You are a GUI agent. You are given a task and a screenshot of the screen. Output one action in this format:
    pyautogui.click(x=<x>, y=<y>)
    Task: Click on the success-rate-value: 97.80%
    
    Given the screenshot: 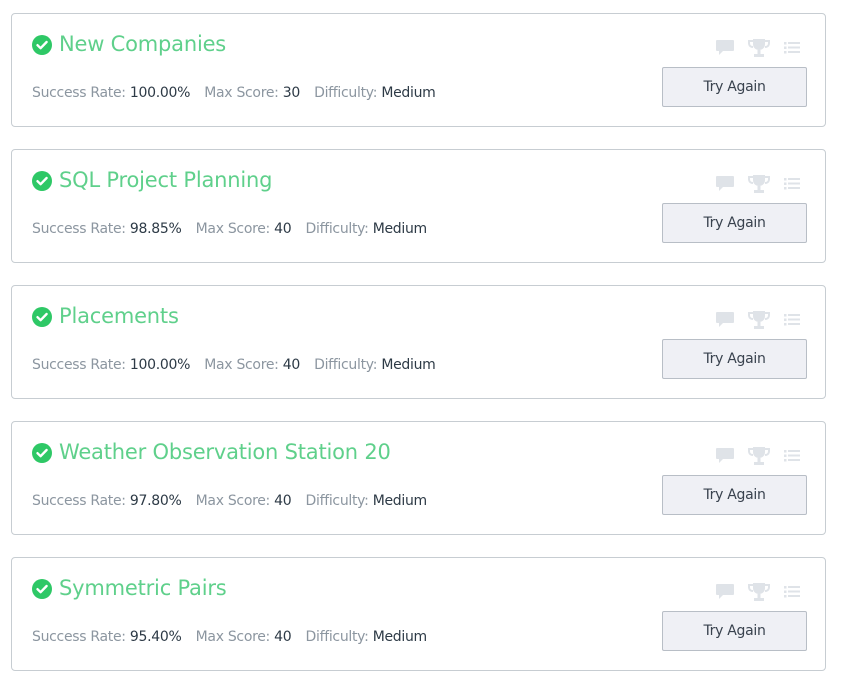 What is the action you would take?
    pyautogui.click(x=155, y=501)
    